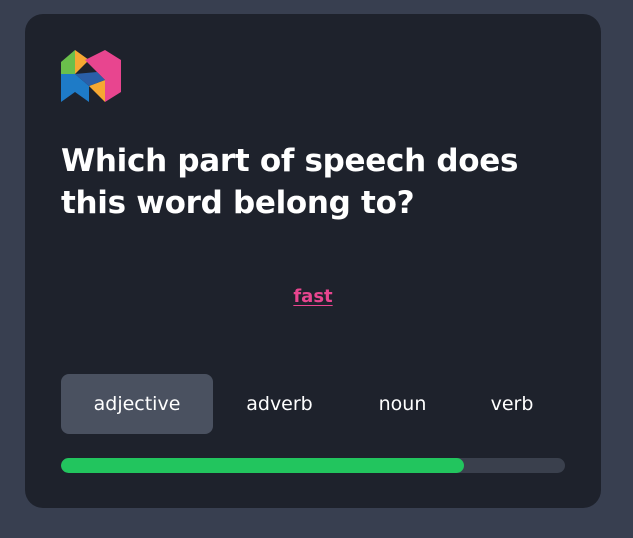  I want to click on option-adverb-button: adverb, so click(279, 404).